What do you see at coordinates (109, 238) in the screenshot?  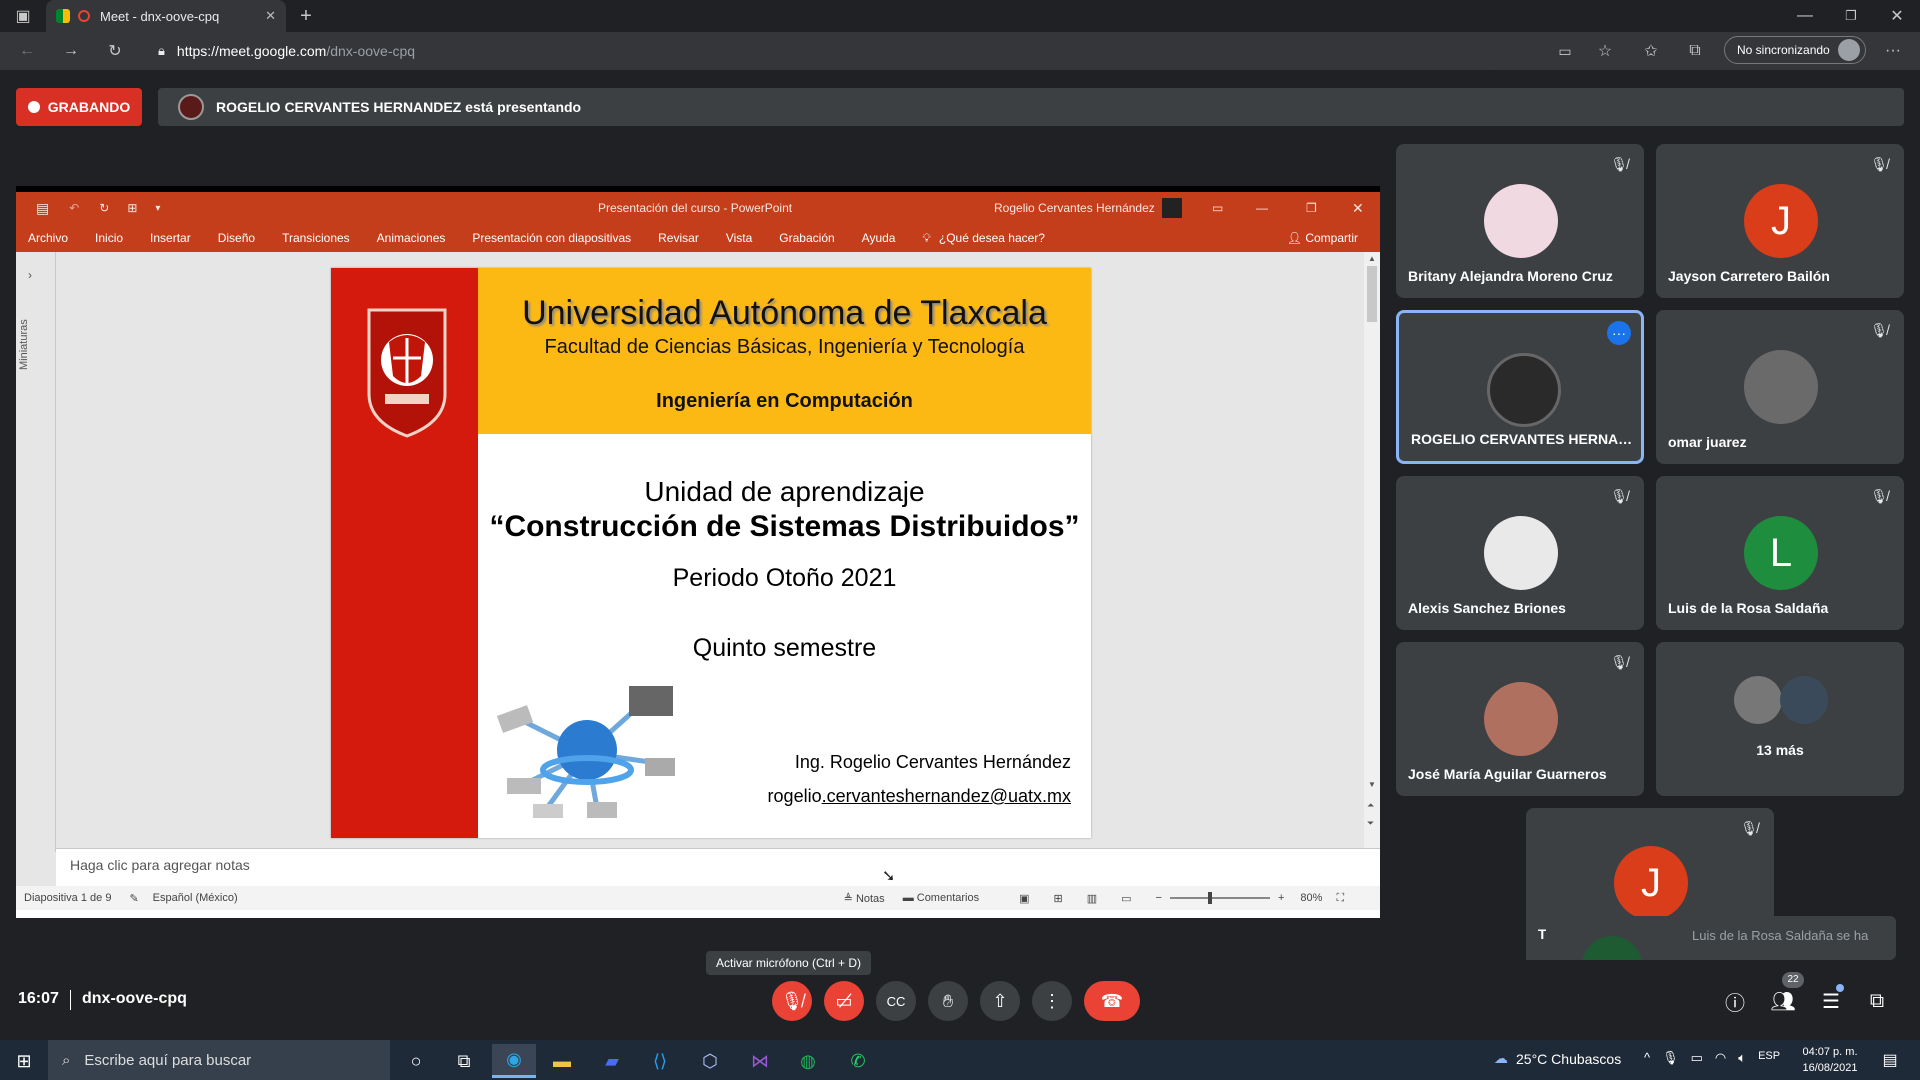 I see `ribbon-tab-inicio: Inicio` at bounding box center [109, 238].